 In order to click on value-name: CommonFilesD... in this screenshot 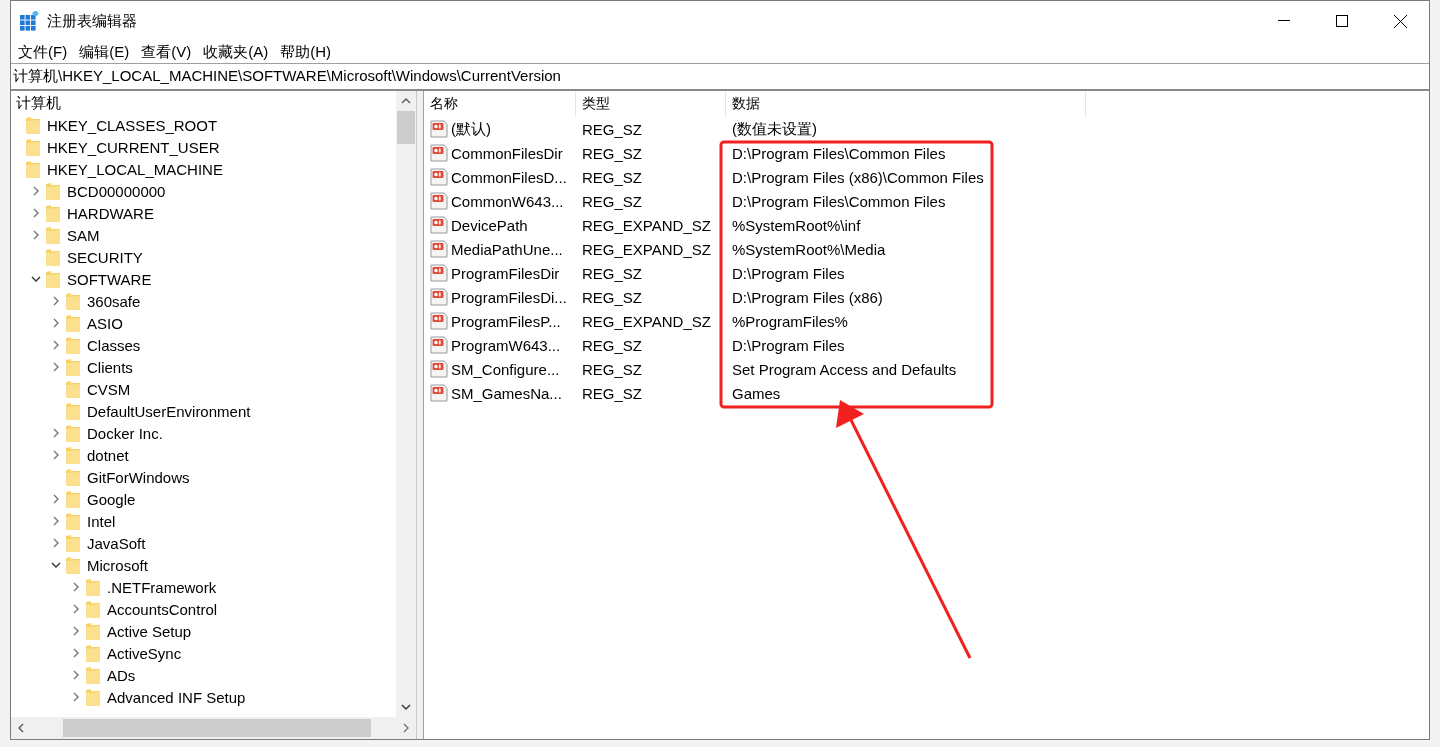, I will do `click(509, 177)`.